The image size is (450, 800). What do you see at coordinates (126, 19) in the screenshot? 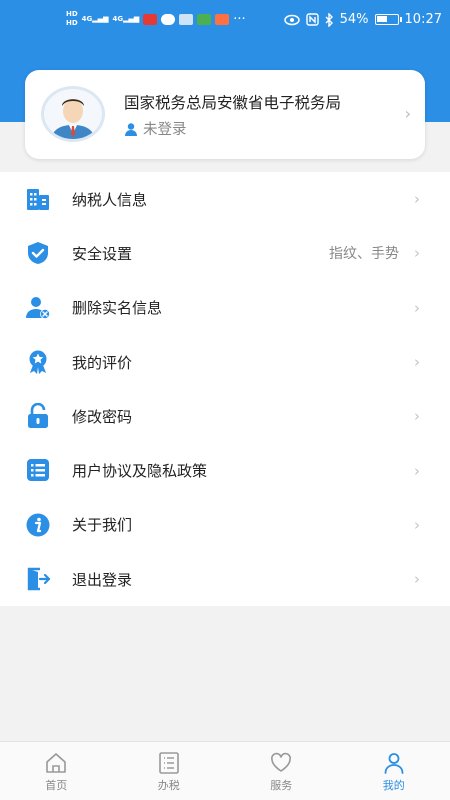
I see `signal-icon-2: 4G▂▄▆` at bounding box center [126, 19].